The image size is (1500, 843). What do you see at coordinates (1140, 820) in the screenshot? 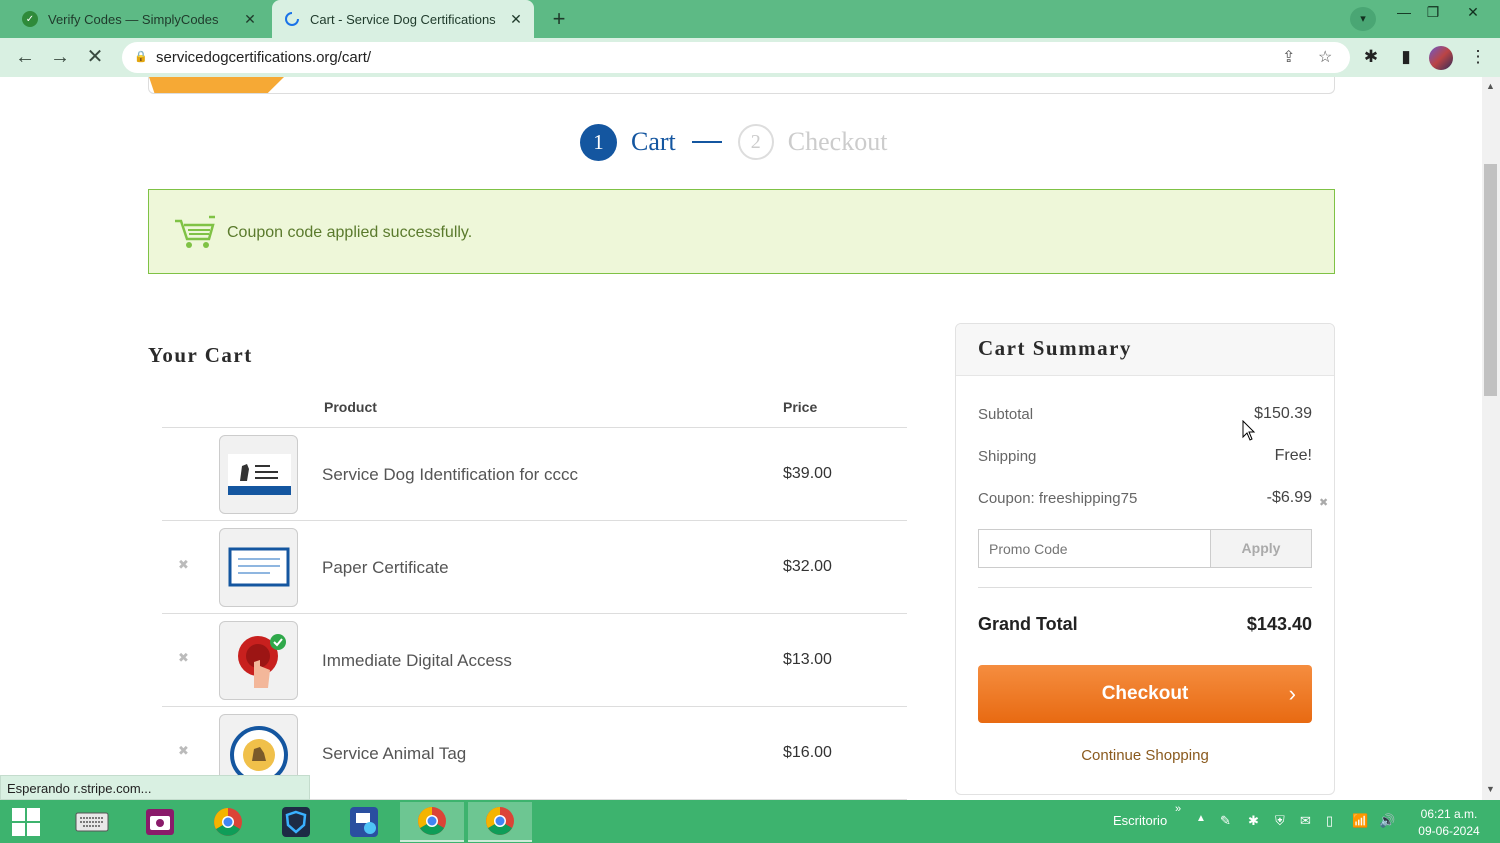
I see `desktop-toolbar-label: Escritorio` at bounding box center [1140, 820].